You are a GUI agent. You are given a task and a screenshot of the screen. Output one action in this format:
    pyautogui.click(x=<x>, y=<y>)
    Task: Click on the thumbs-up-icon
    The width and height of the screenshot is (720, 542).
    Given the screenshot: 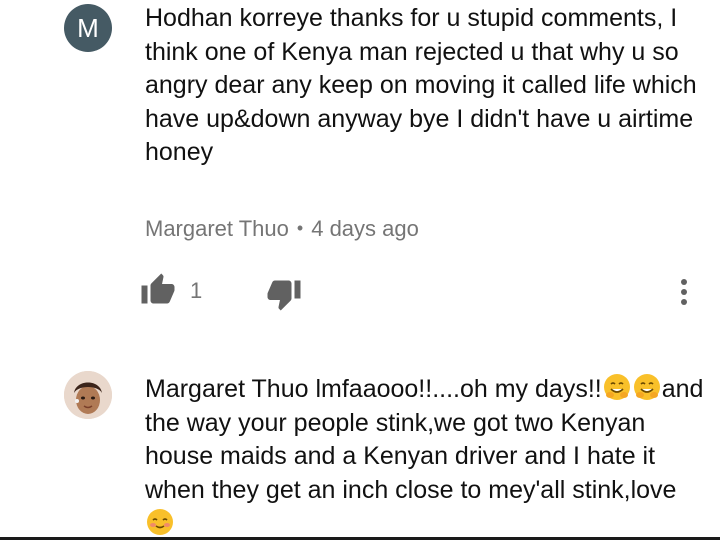 What is the action you would take?
    pyautogui.click(x=158, y=288)
    